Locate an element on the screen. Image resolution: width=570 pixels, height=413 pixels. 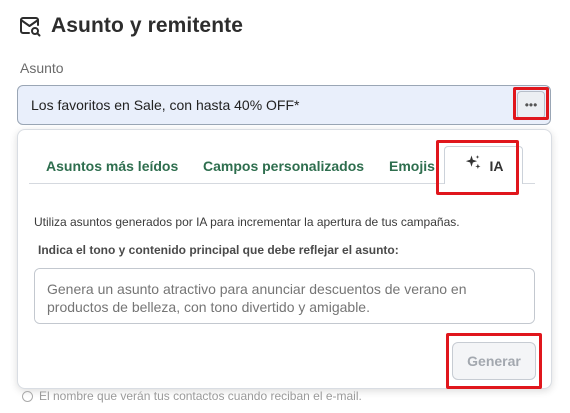
mail-search-icon is located at coordinates (30, 26).